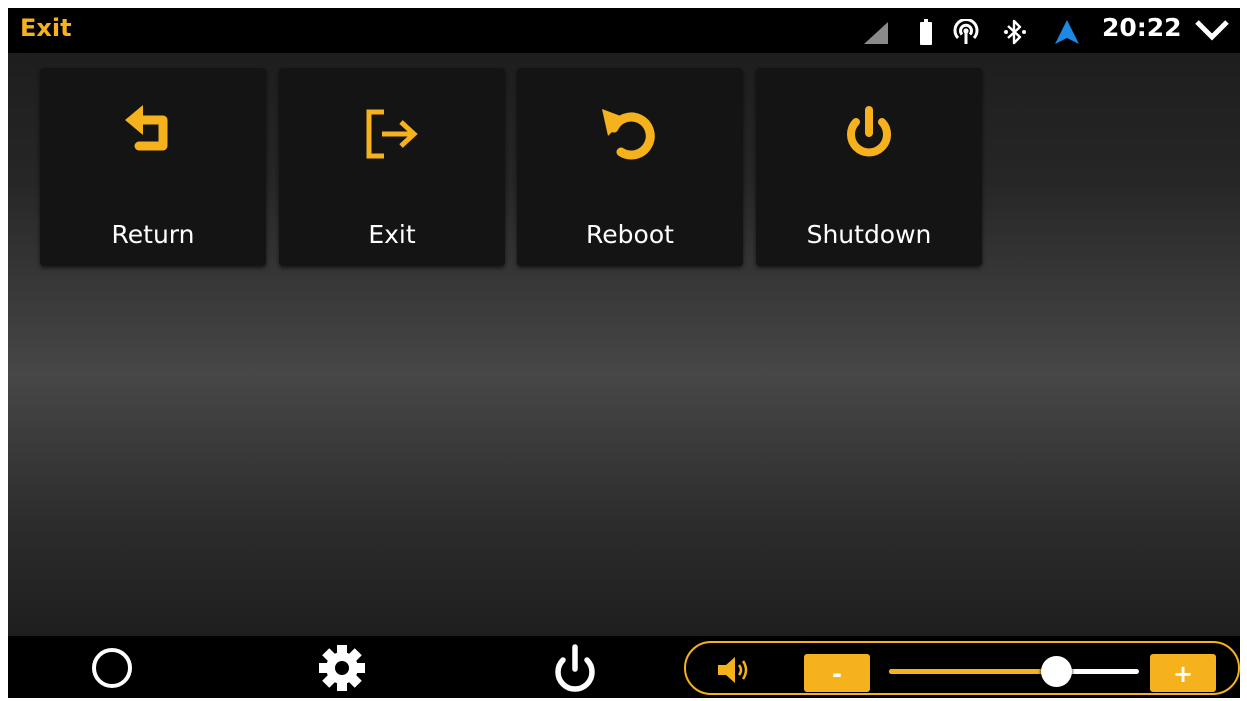 Image resolution: width=1247 pixels, height=701 pixels. What do you see at coordinates (630, 234) in the screenshot?
I see `reboot-label: Reboot` at bounding box center [630, 234].